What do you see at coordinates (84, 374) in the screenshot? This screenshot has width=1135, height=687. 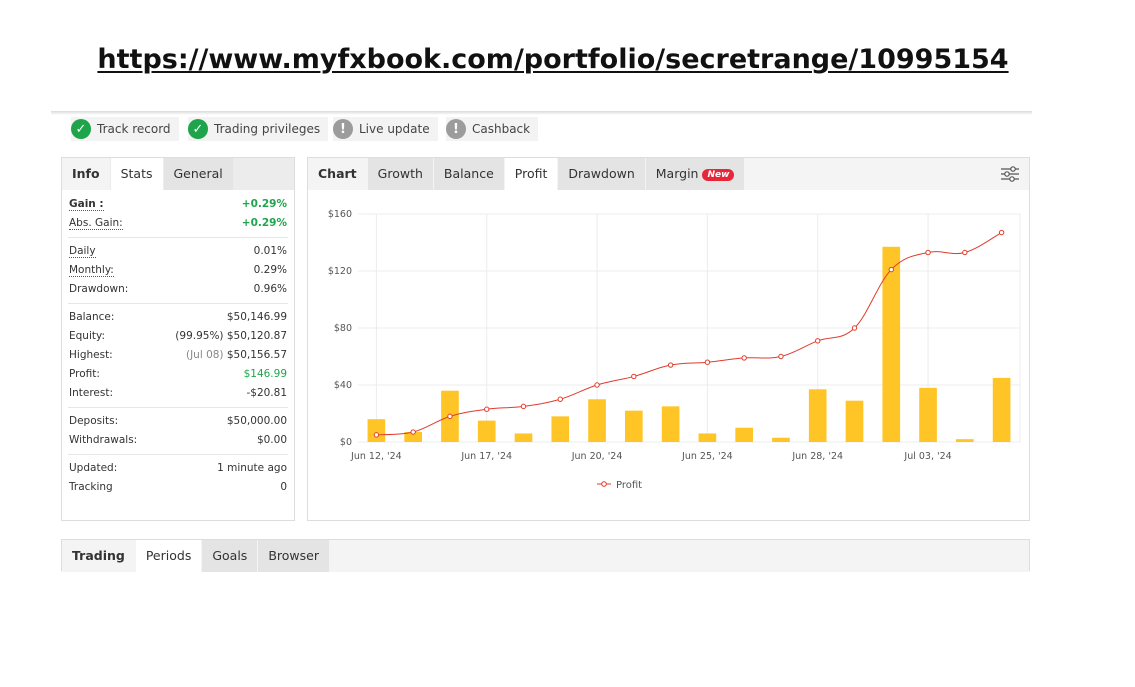 I see `stat-label: Profit:` at bounding box center [84, 374].